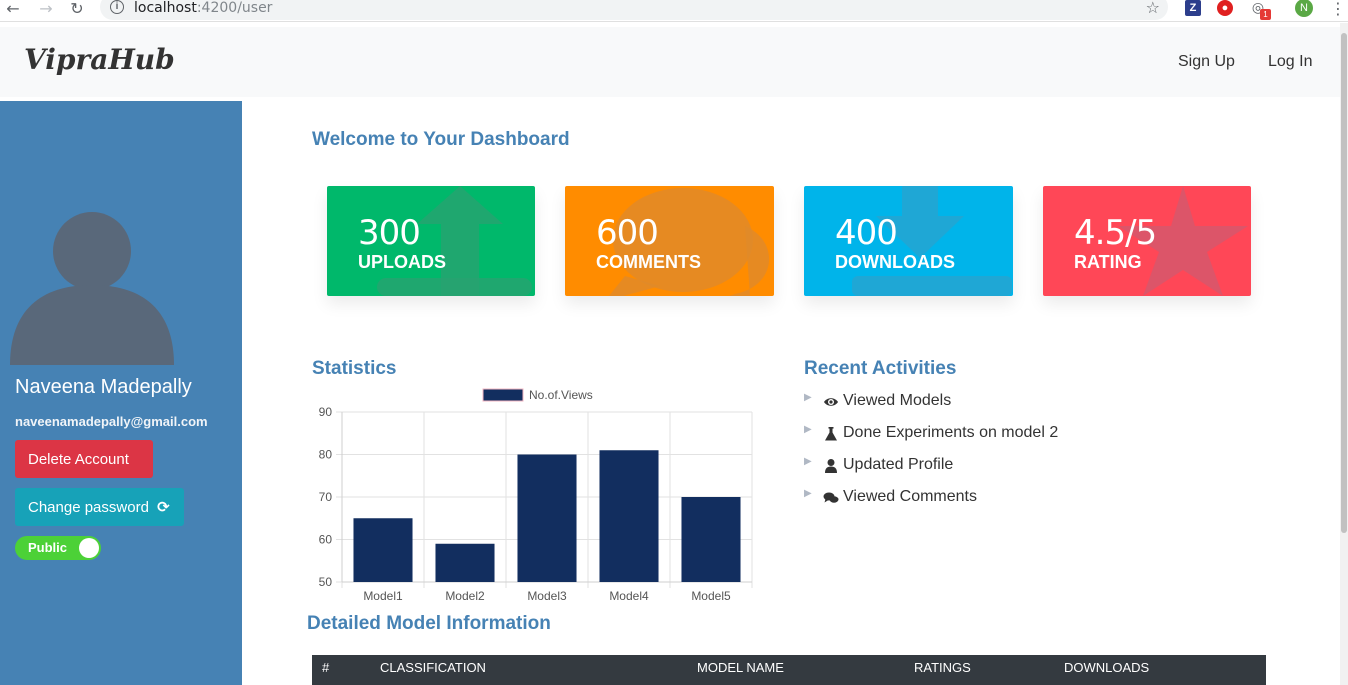 The width and height of the screenshot is (1348, 685). Describe the element at coordinates (383, 596) in the screenshot. I see `x-tick-label: Model1` at that location.